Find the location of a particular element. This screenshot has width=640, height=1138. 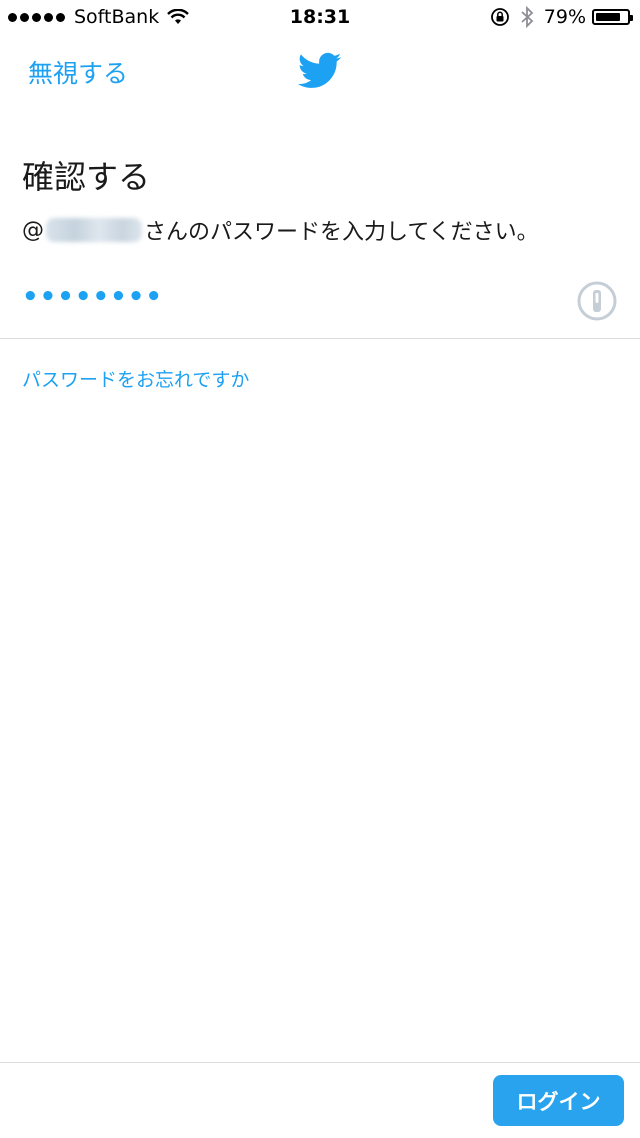

bottom-divider is located at coordinates (320, 1062).